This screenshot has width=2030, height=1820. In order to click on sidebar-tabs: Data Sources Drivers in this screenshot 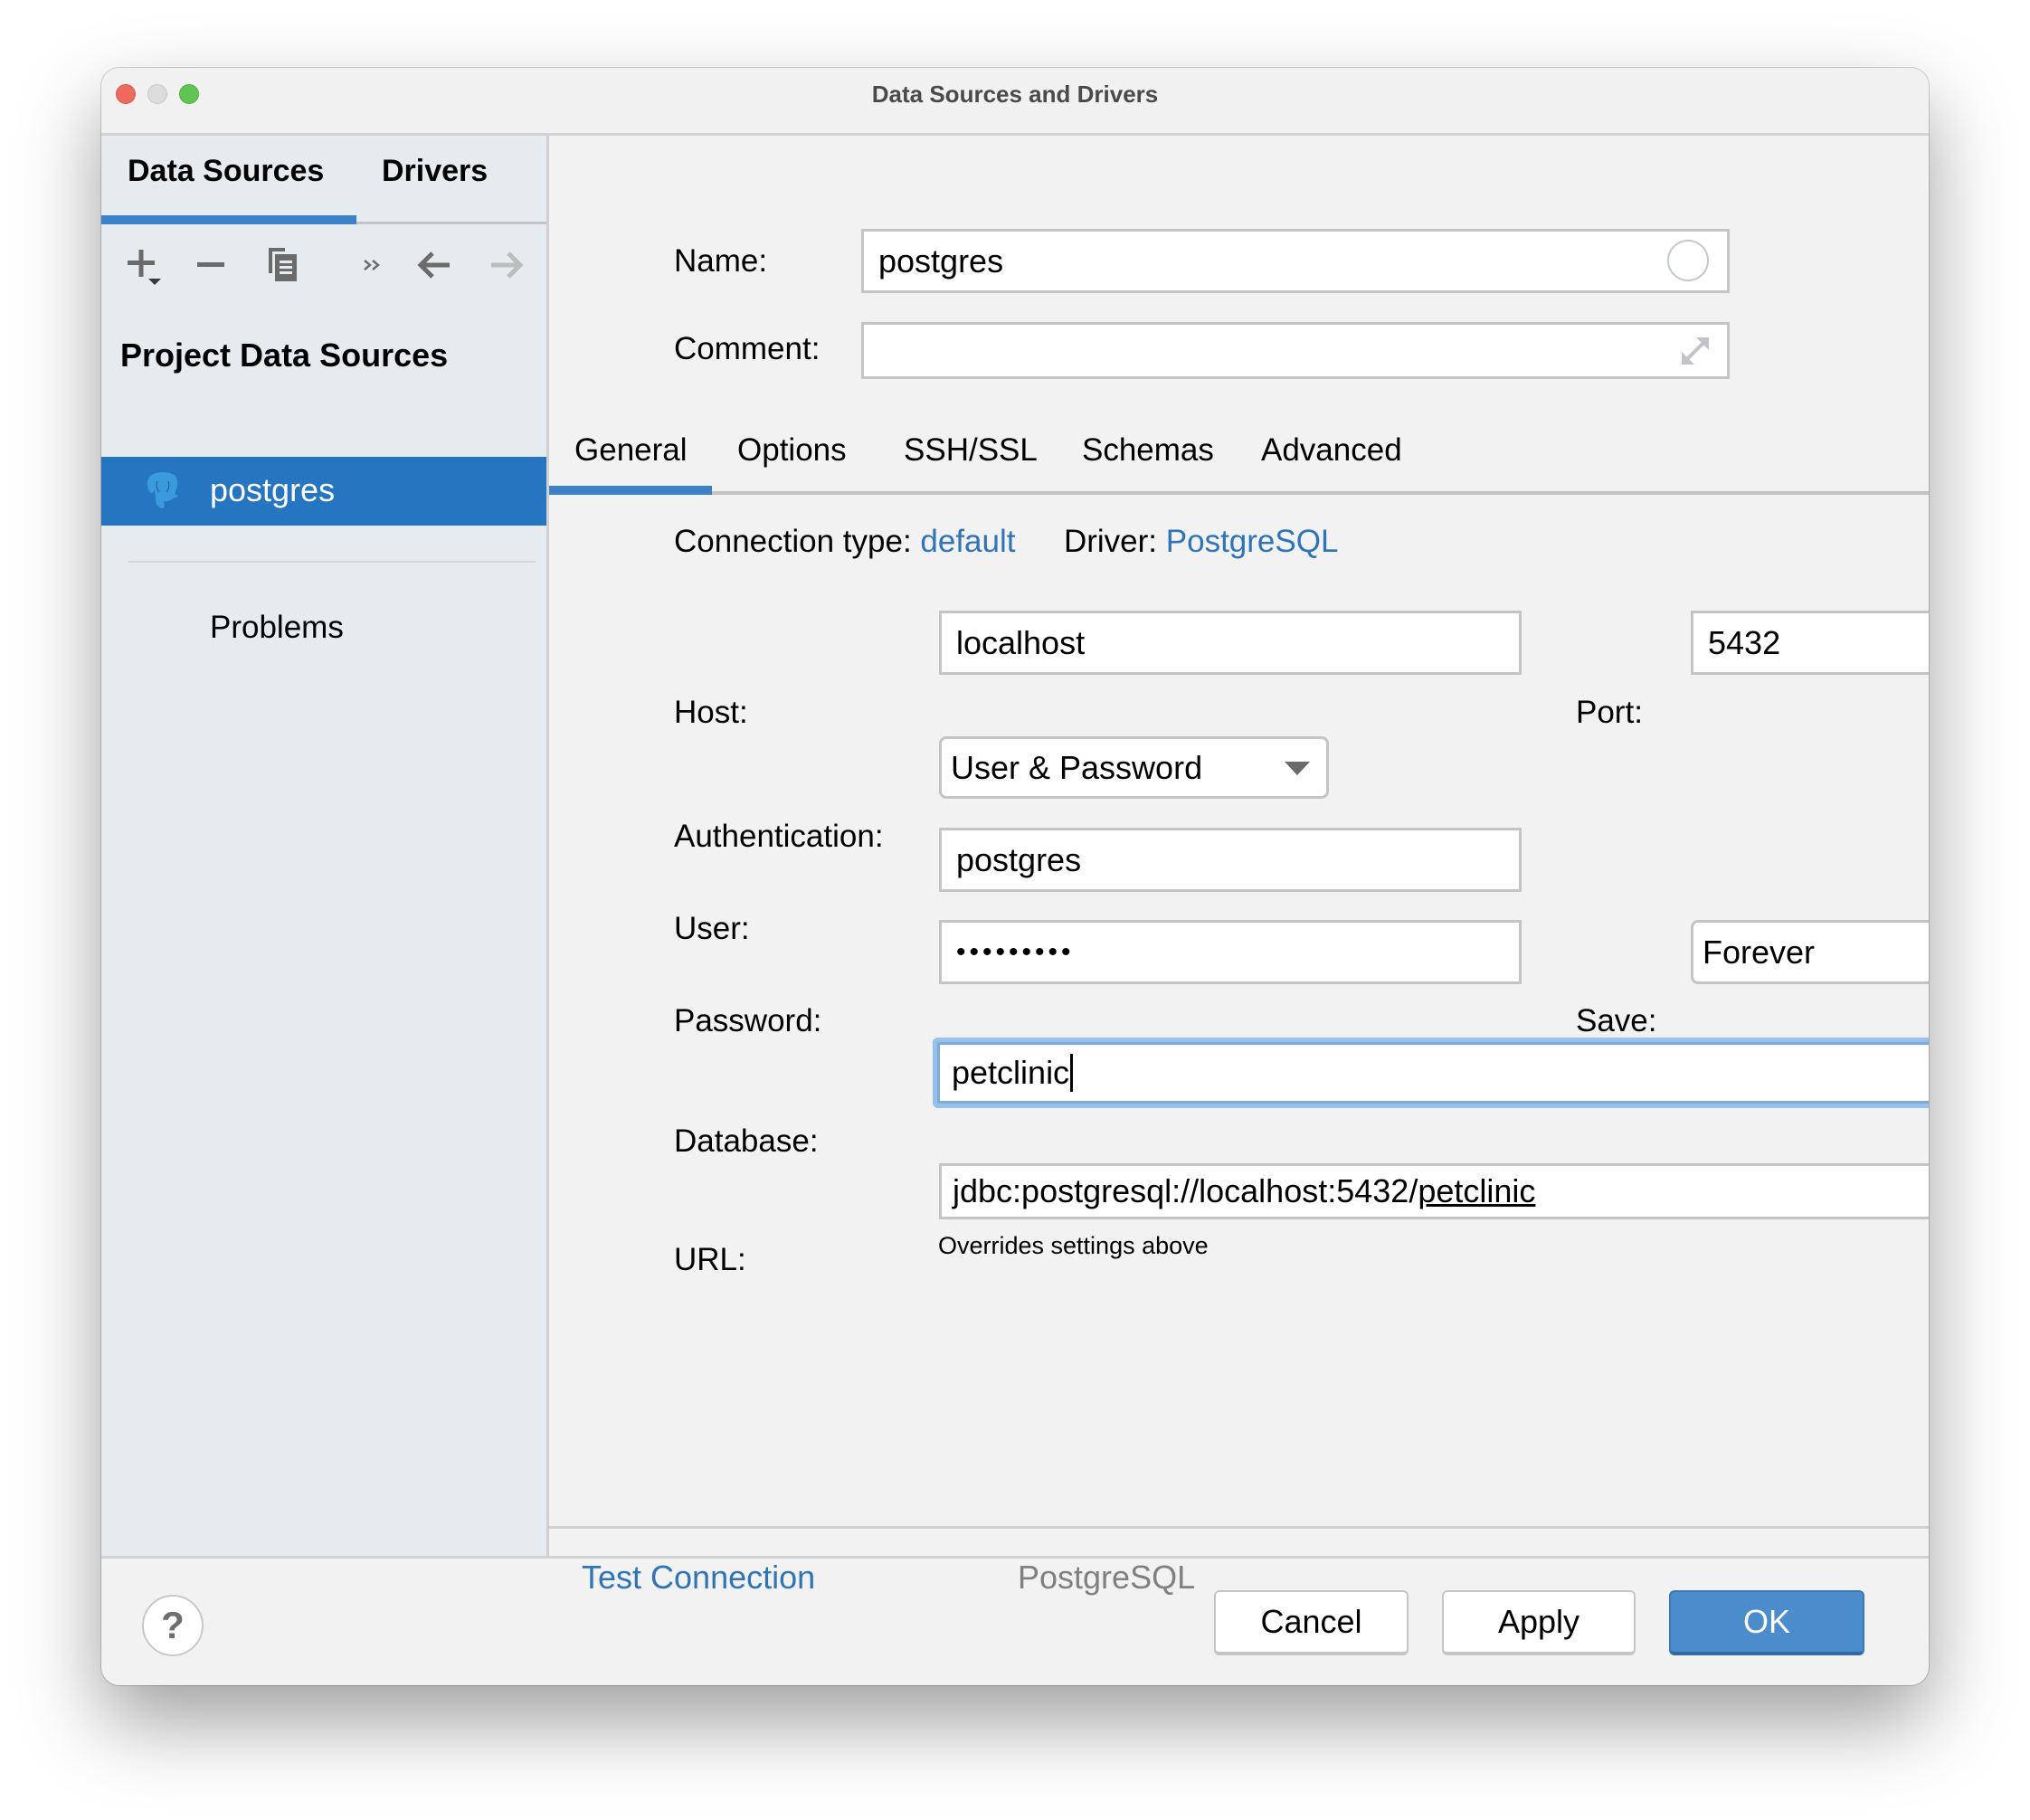, I will do `click(323, 180)`.